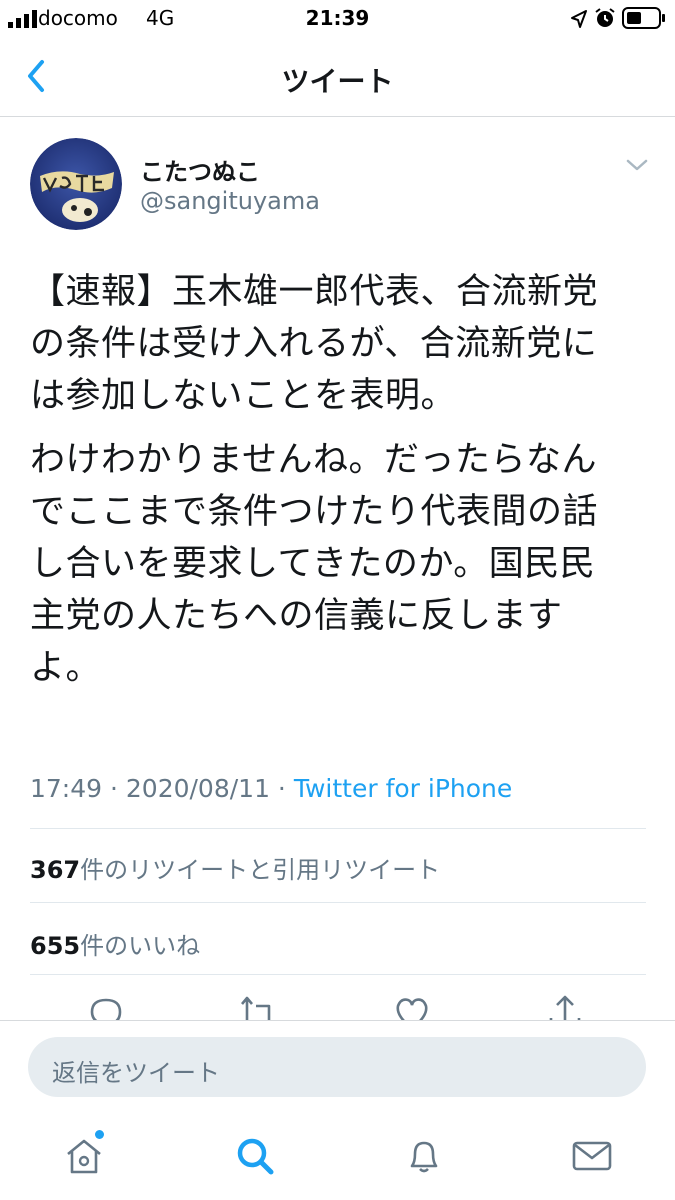 The width and height of the screenshot is (675, 1200). Describe the element at coordinates (337, 998) in the screenshot. I see `tweet-actions` at that location.